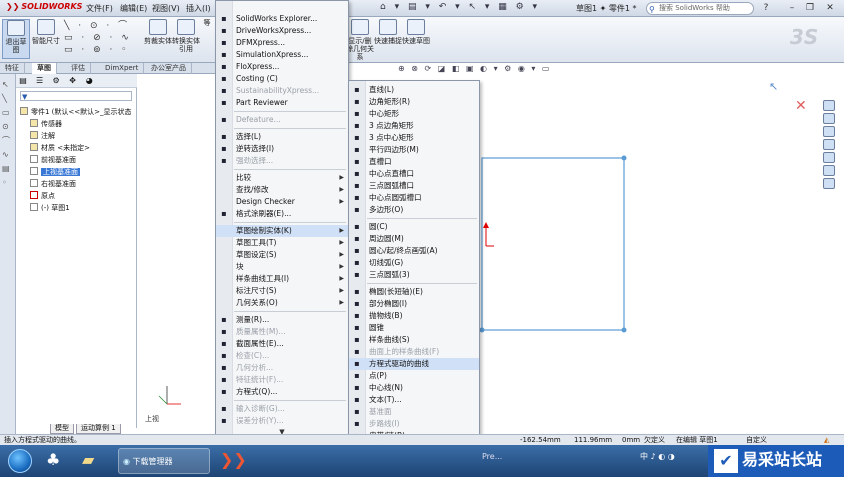 The width and height of the screenshot is (844, 477). I want to click on sketch-entity-item: ▪ 抛物线(B), so click(414, 316).